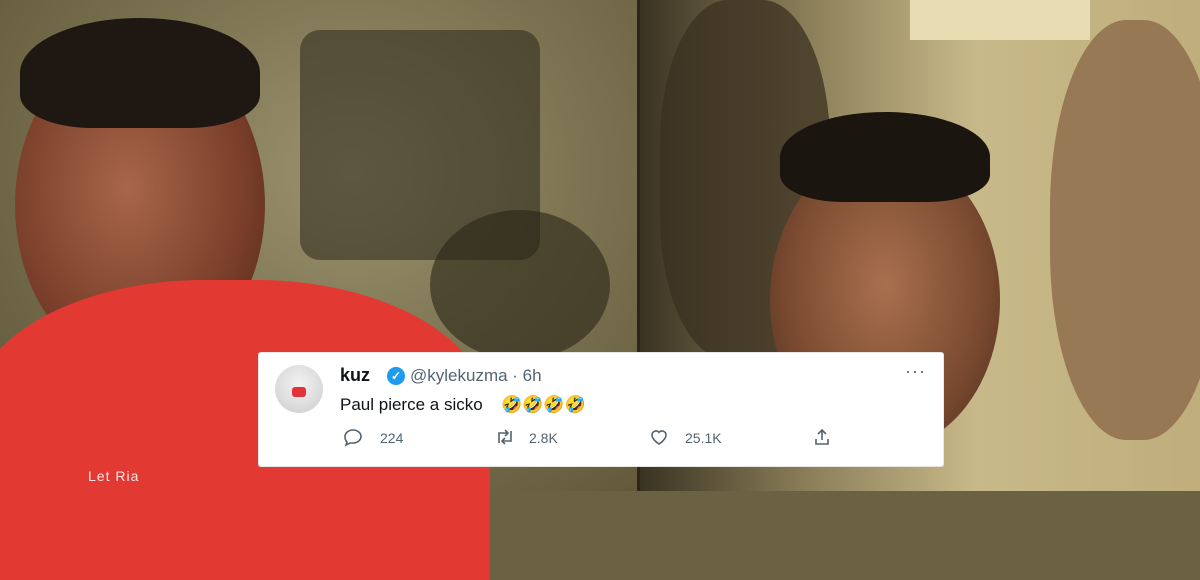  What do you see at coordinates (885, 157) in the screenshot?
I see `man-hair-right` at bounding box center [885, 157].